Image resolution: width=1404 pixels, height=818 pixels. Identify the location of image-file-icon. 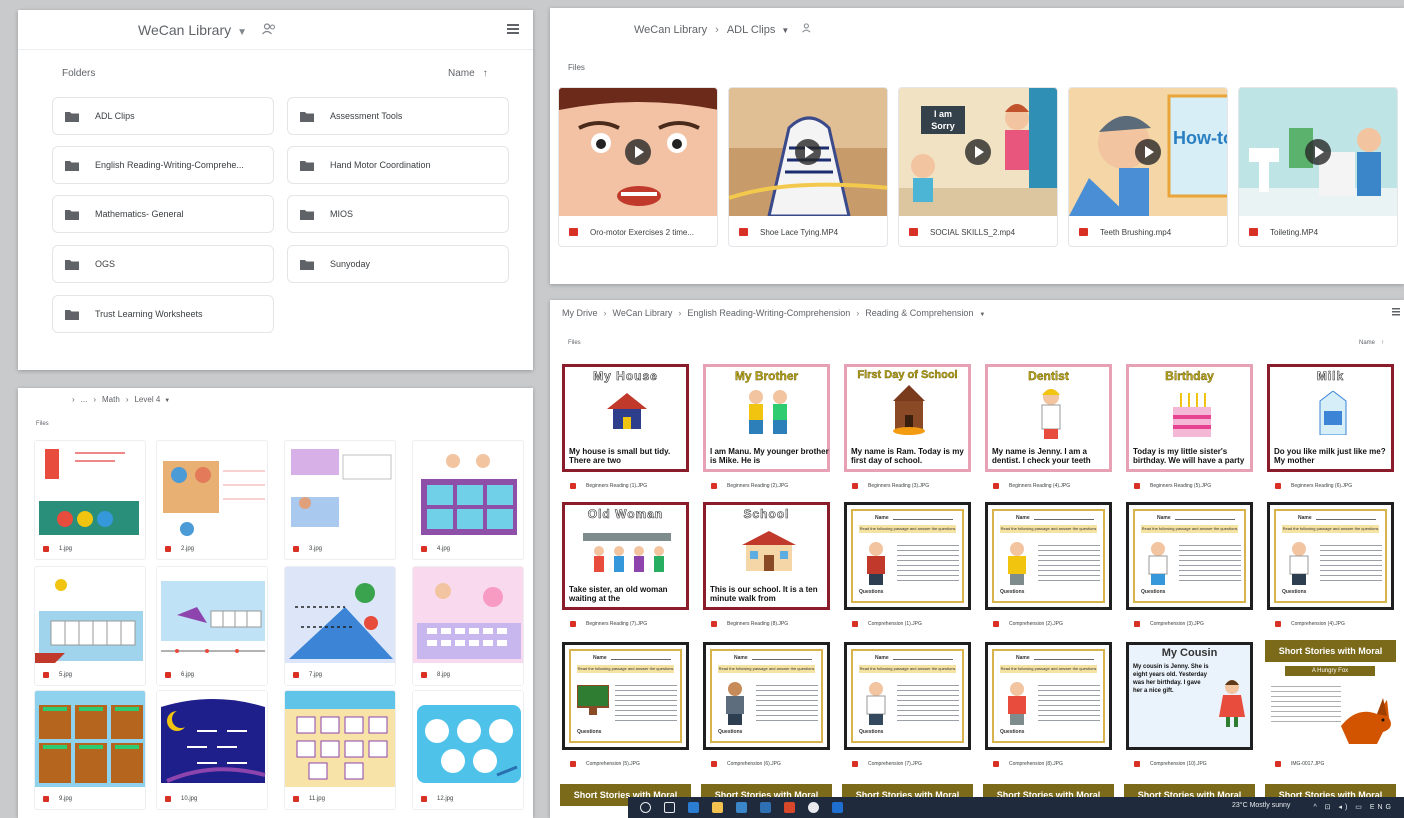
(714, 486).